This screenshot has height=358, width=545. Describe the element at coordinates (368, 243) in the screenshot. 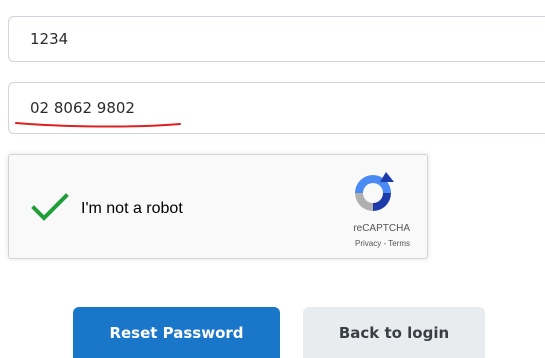

I see `privacy-link: Privacy` at that location.